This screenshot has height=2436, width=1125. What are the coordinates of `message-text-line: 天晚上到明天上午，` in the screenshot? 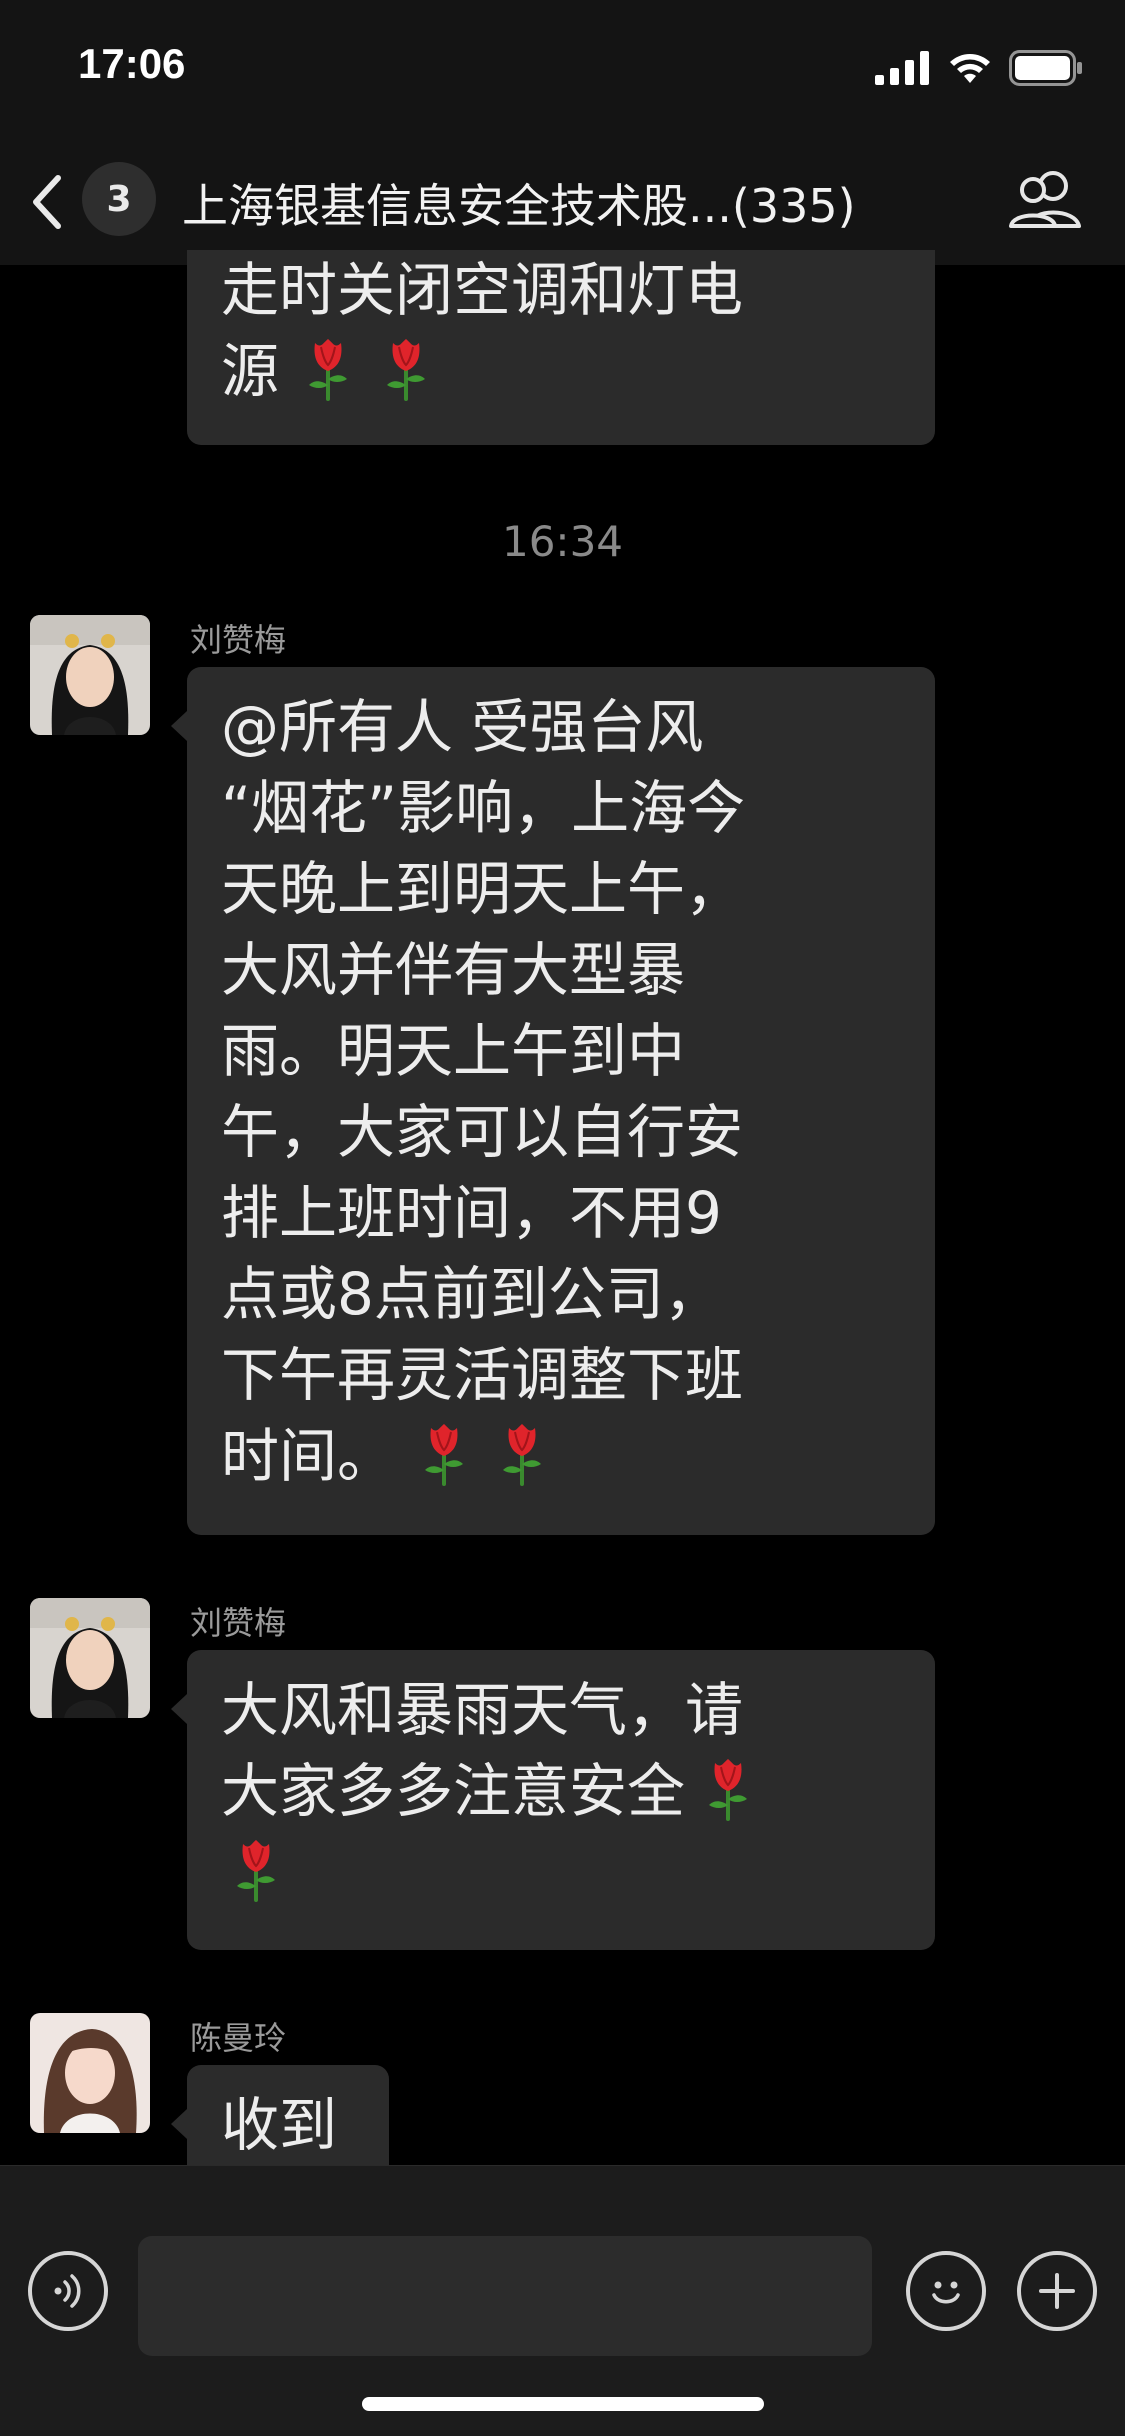 It's located at (482, 889).